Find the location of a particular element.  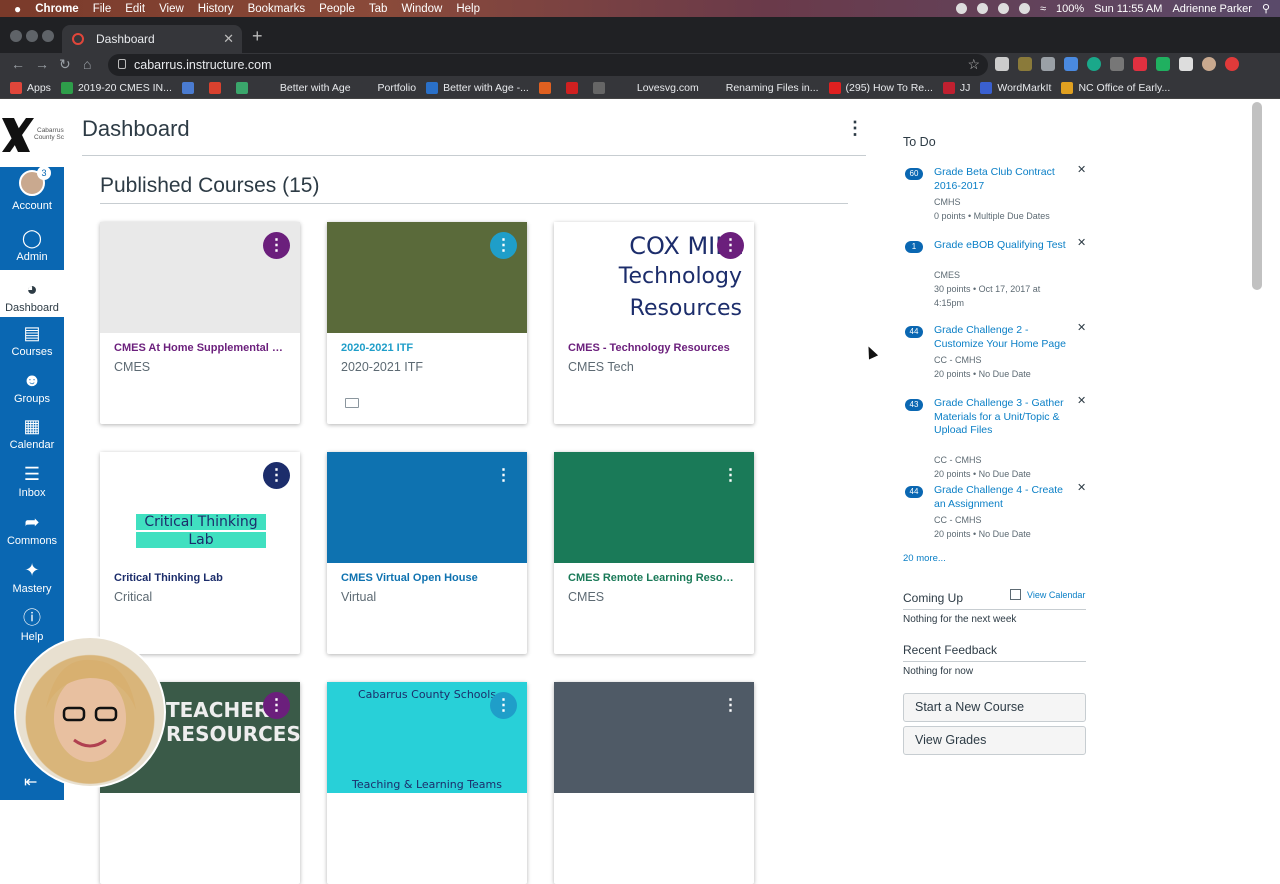

menu-tab: Tab is located at coordinates (378, 9).